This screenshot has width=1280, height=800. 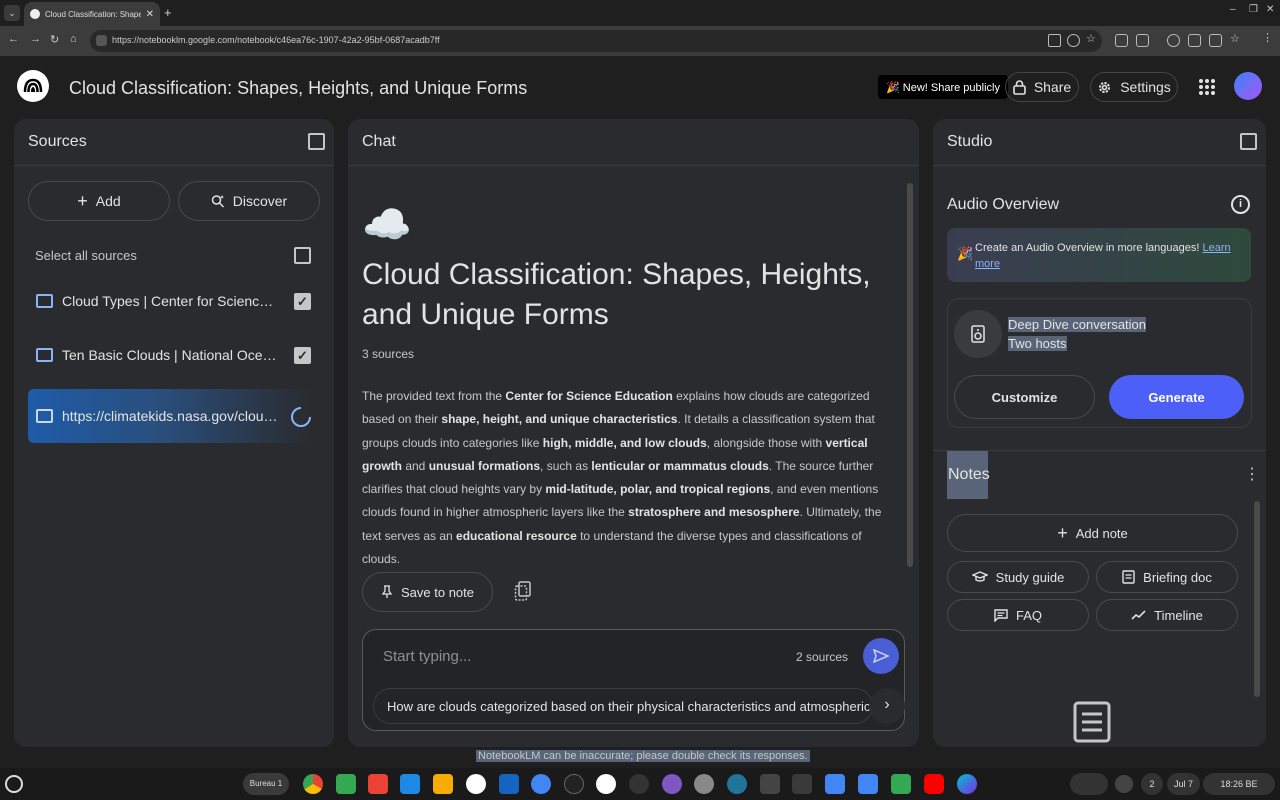 What do you see at coordinates (410, 784) in the screenshot?
I see `vscode-icon` at bounding box center [410, 784].